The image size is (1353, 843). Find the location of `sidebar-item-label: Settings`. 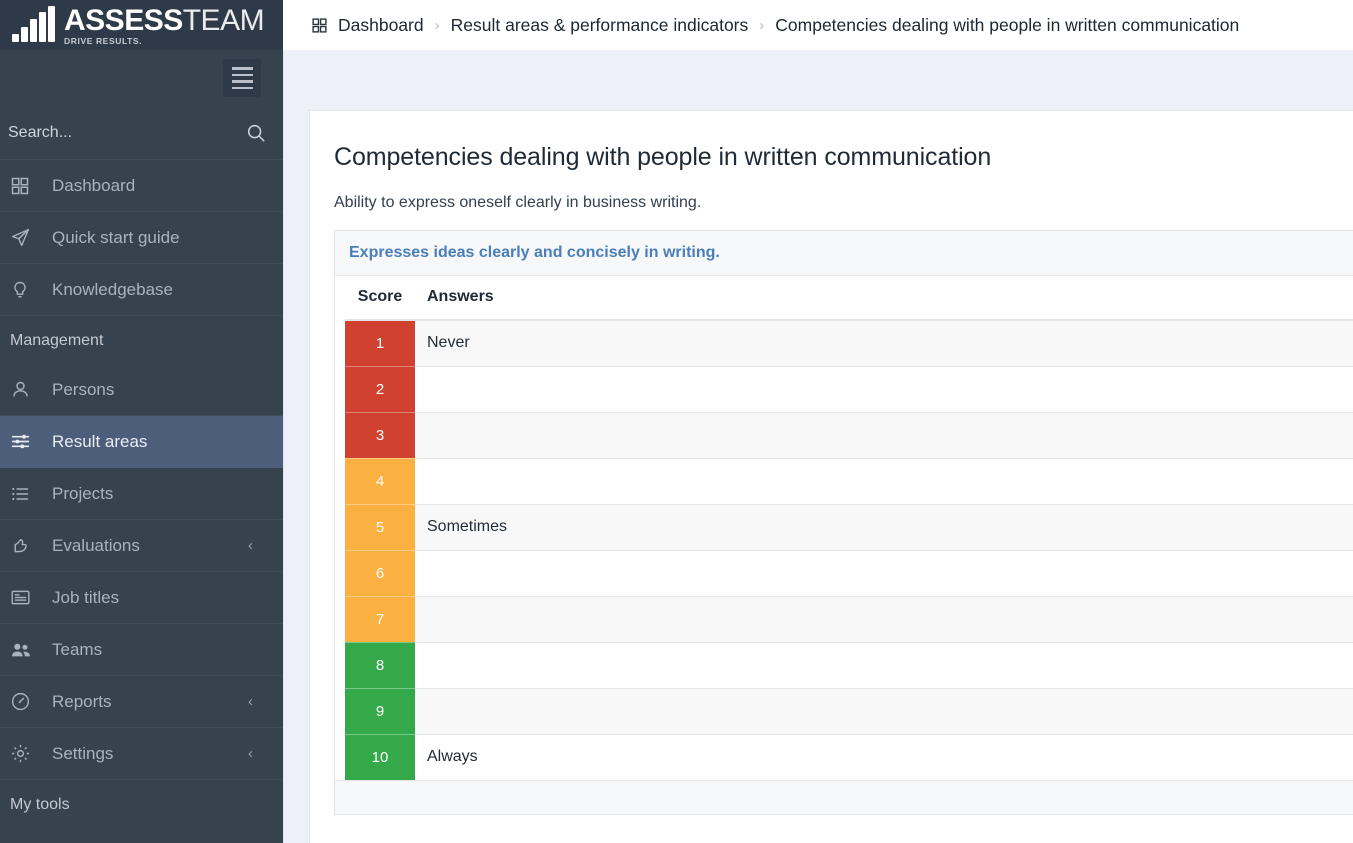

sidebar-item-label: Settings is located at coordinates (83, 753).